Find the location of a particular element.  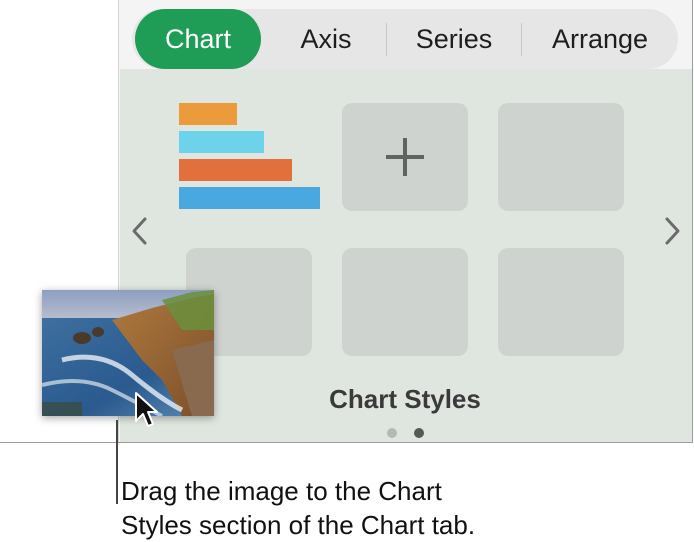

tab-series: Series is located at coordinates (454, 39).